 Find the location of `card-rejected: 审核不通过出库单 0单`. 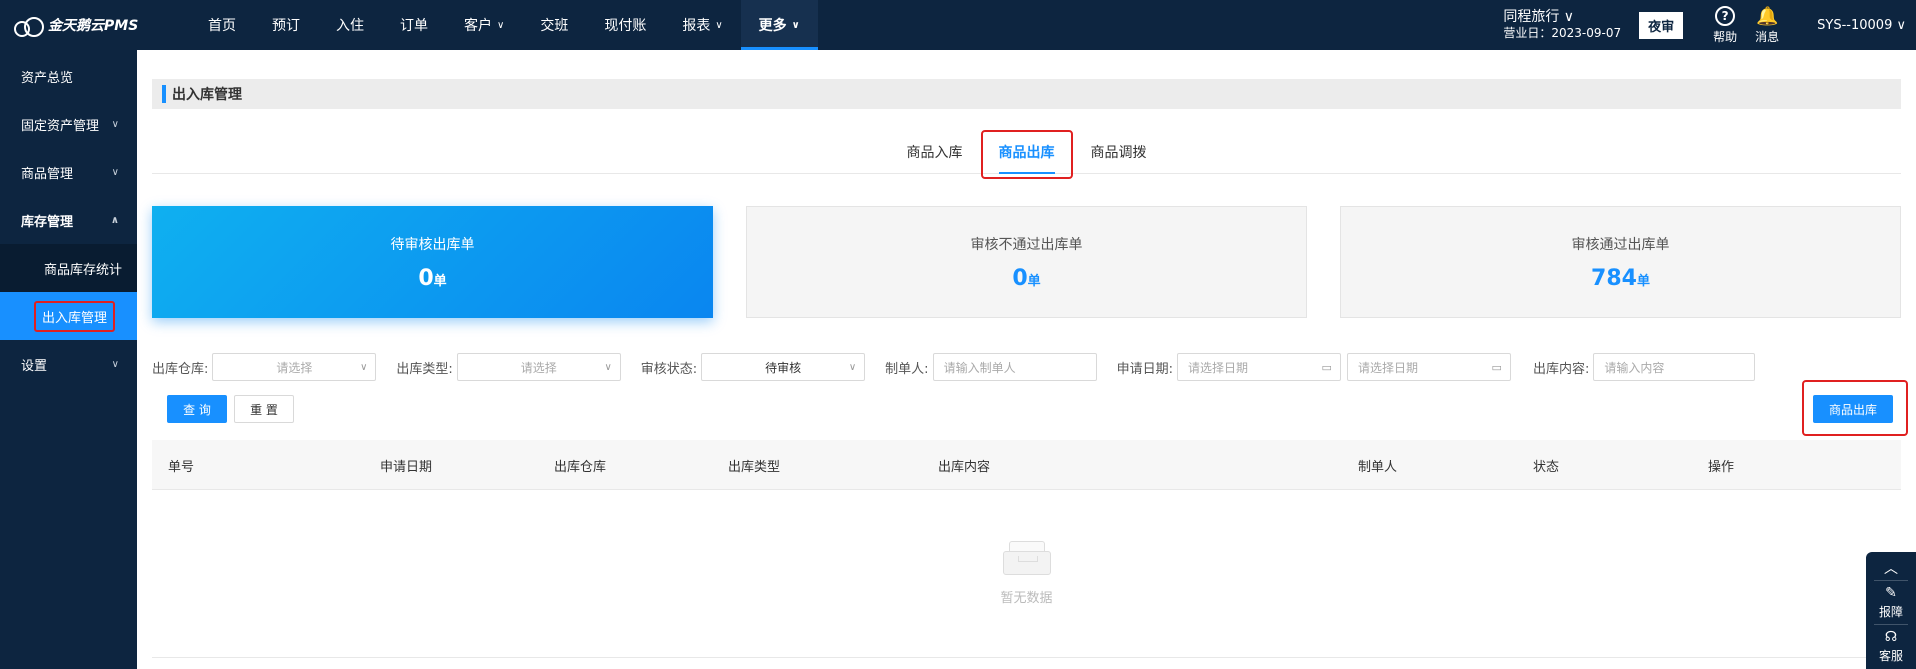

card-rejected: 审核不通过出库单 0单 is located at coordinates (1026, 262).